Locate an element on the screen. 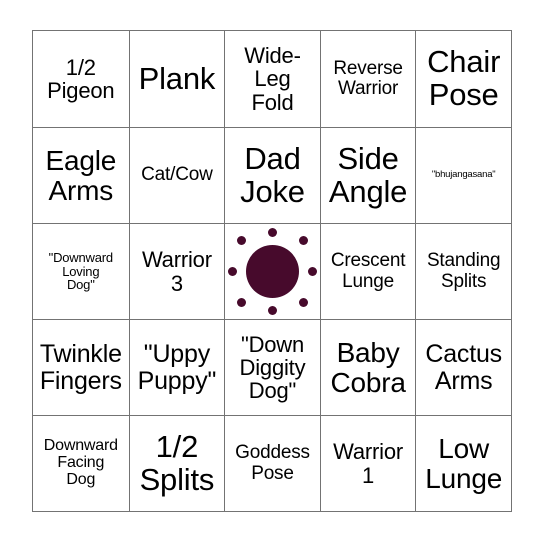  bingo-cell-label: Warrior 1 is located at coordinates (368, 463).